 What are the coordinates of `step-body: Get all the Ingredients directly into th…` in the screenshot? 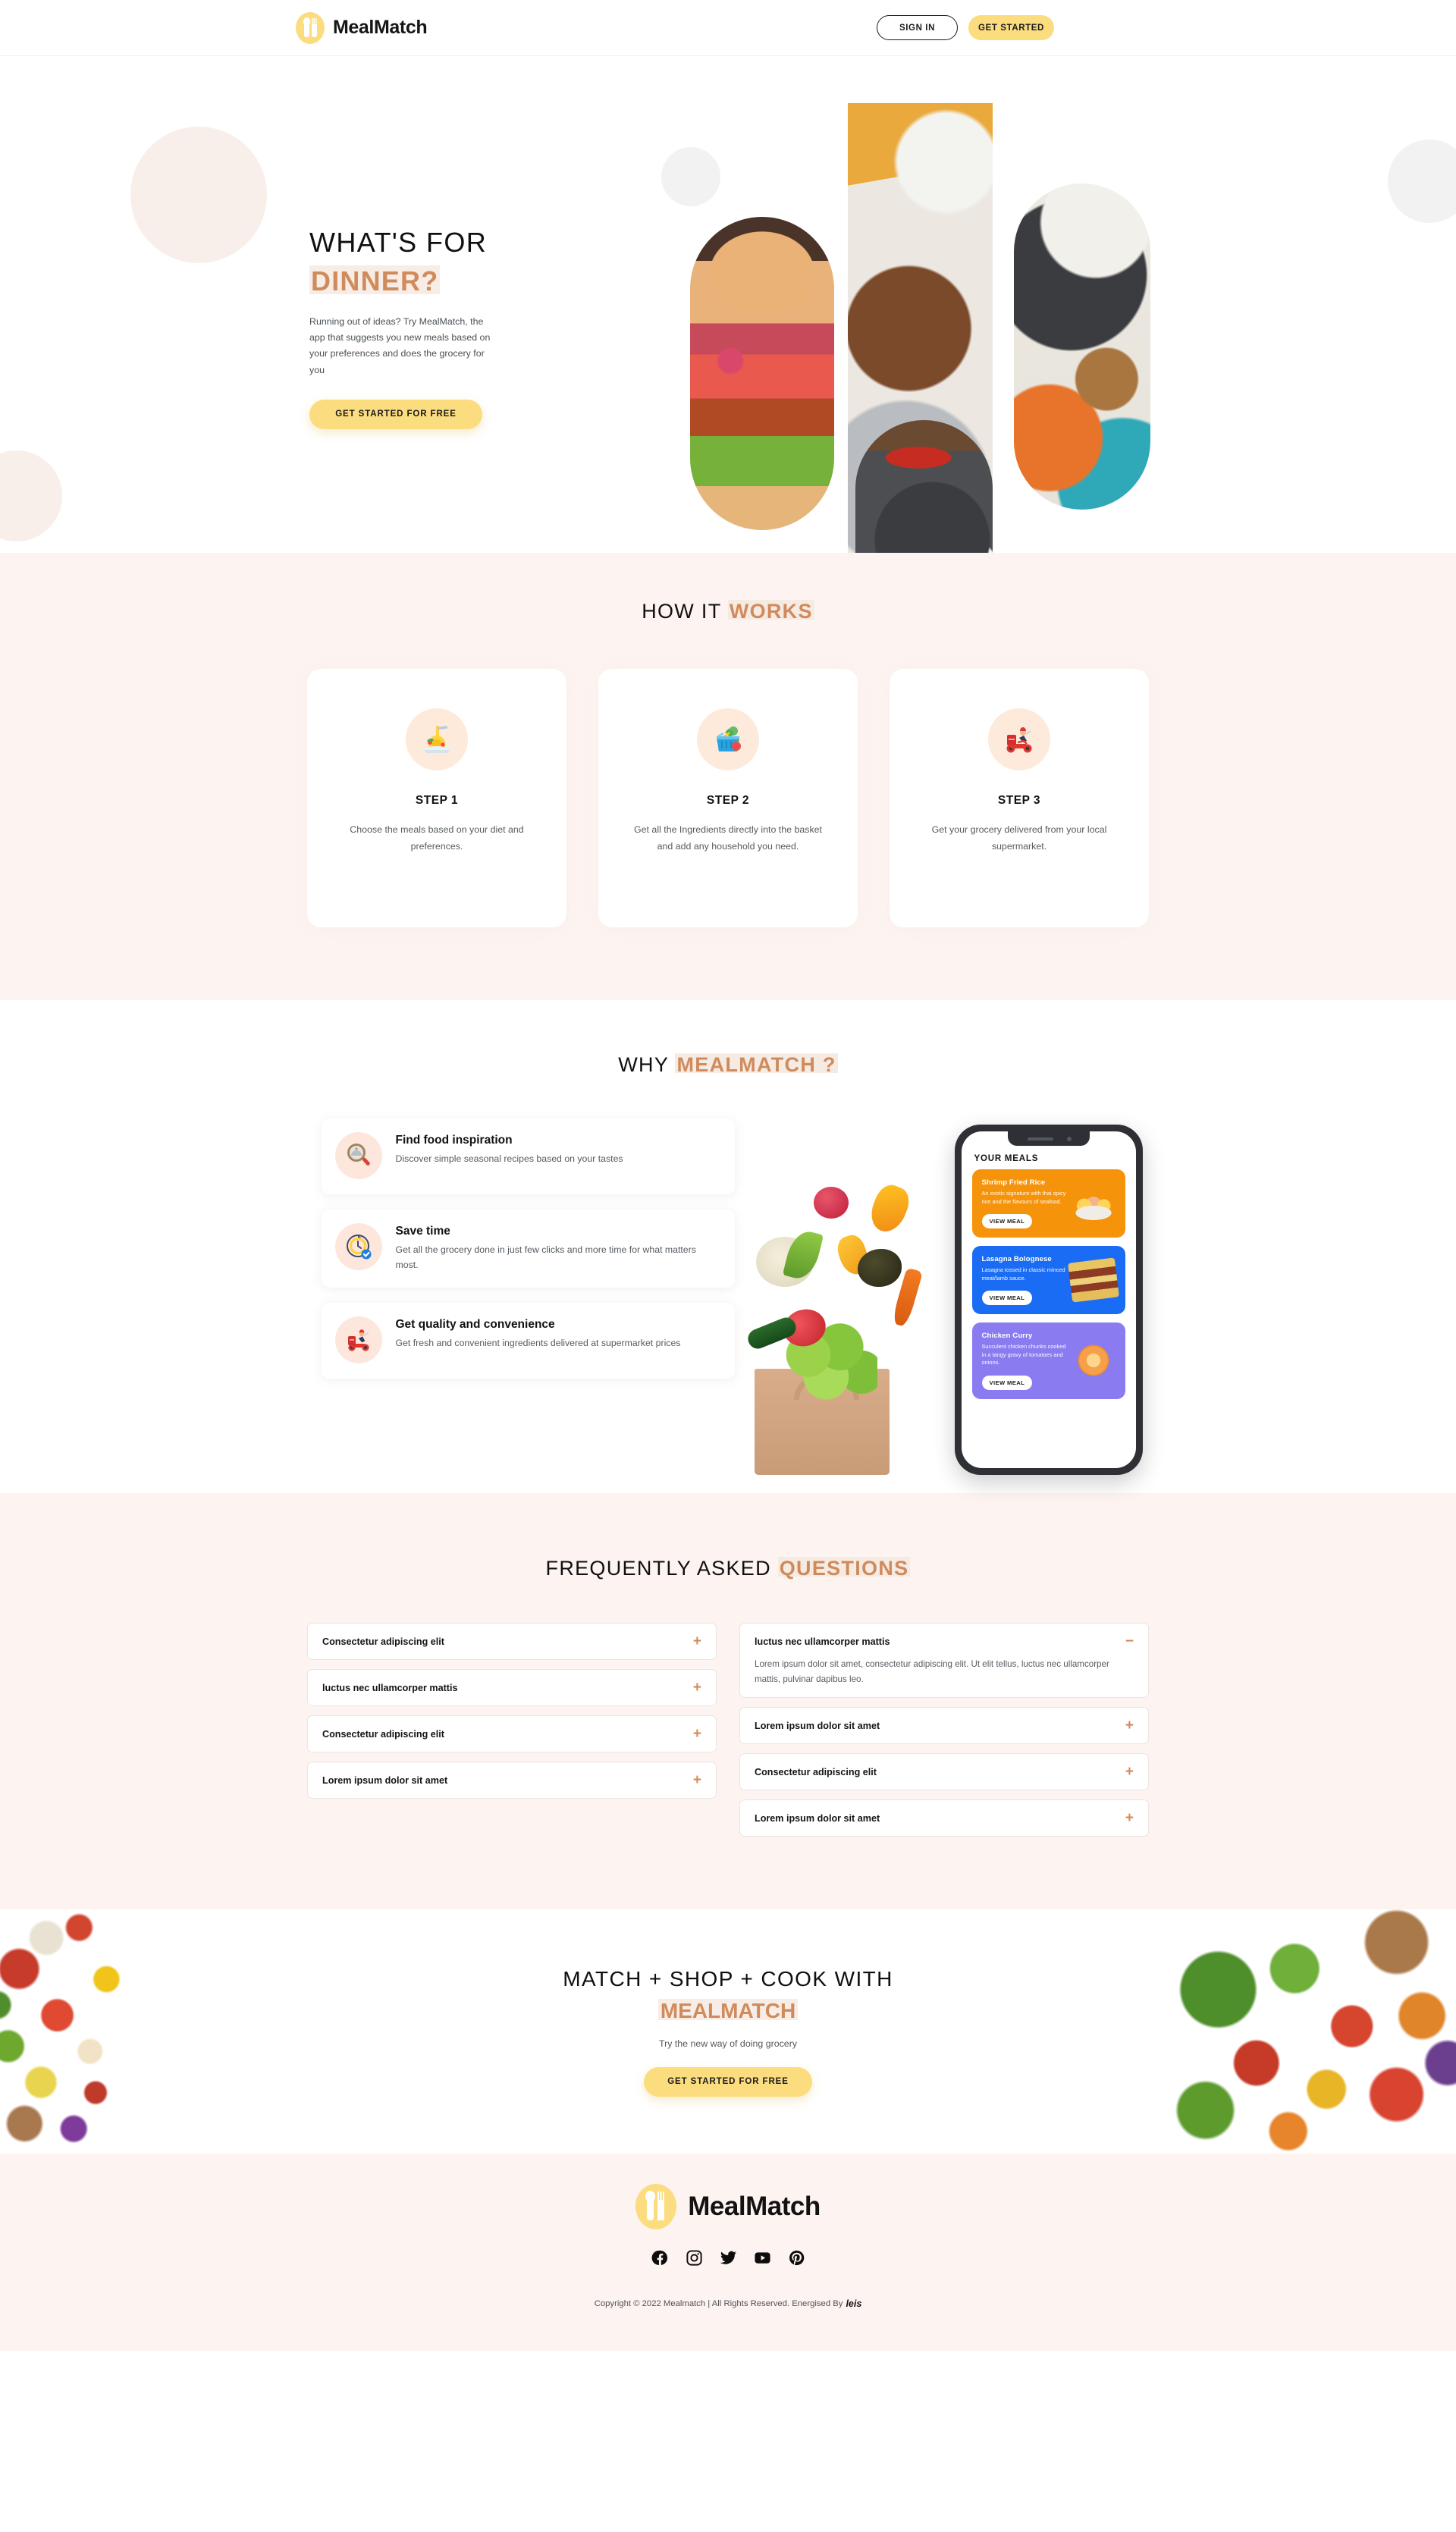 It's located at (728, 838).